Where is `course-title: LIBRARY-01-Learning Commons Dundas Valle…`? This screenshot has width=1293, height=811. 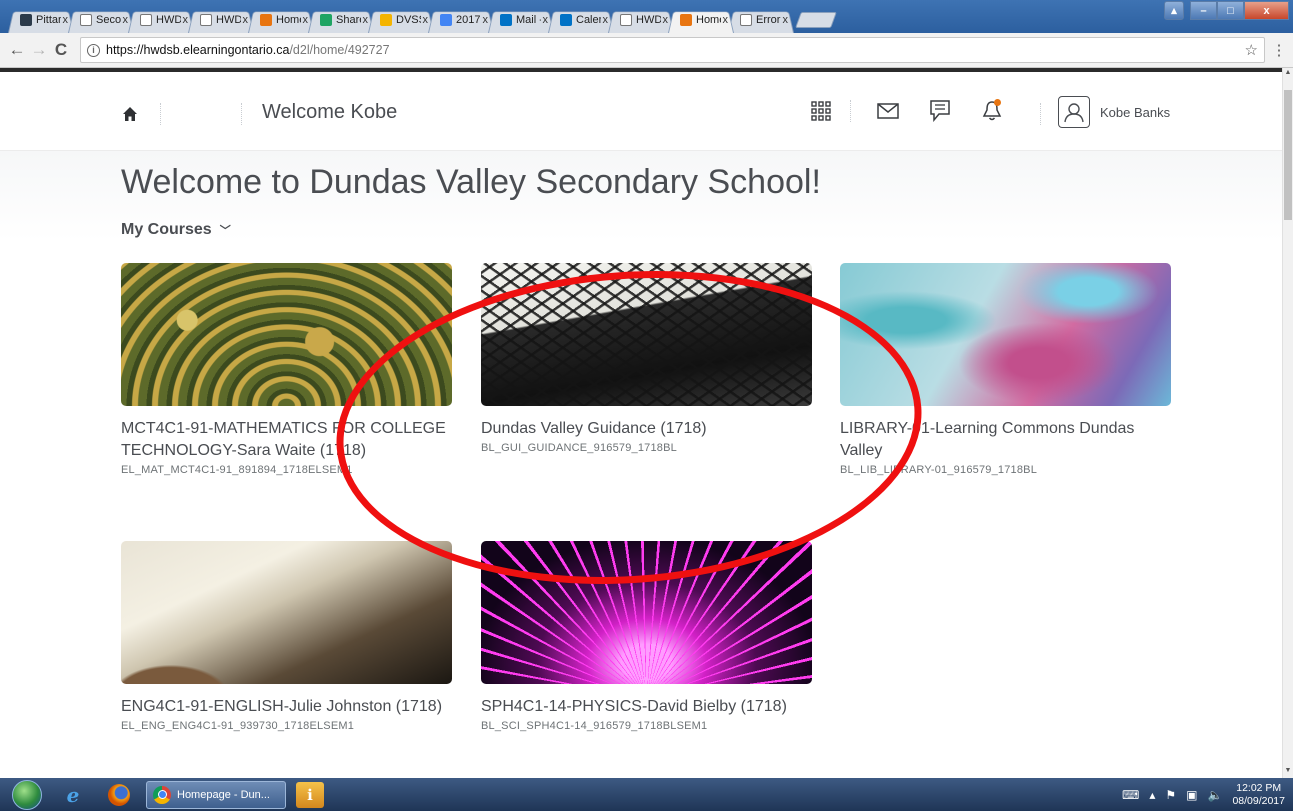
course-title: LIBRARY-01-Learning Commons Dundas Valle… is located at coordinates (1005, 440).